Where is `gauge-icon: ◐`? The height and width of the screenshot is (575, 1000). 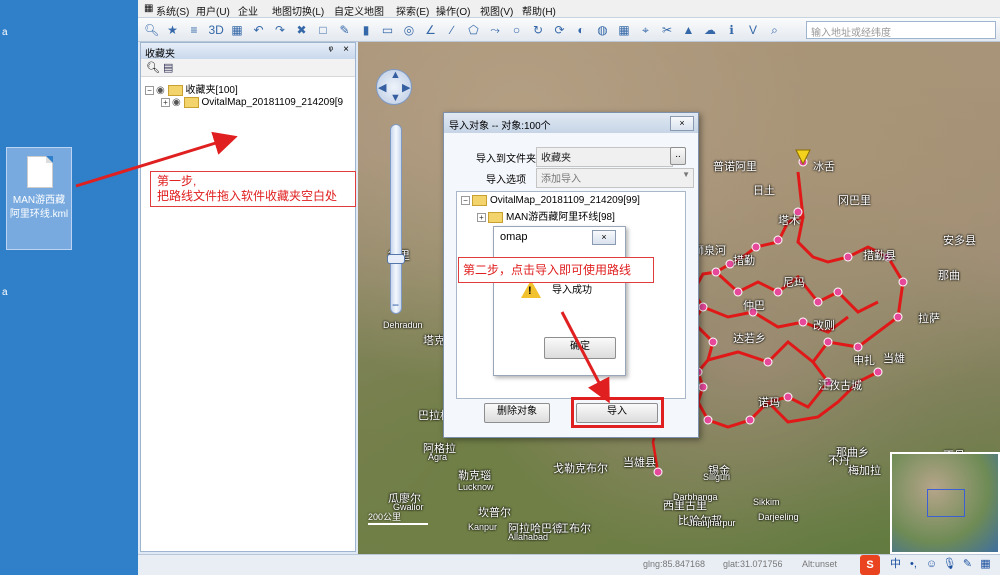 gauge-icon: ◐ is located at coordinates (581, 30).